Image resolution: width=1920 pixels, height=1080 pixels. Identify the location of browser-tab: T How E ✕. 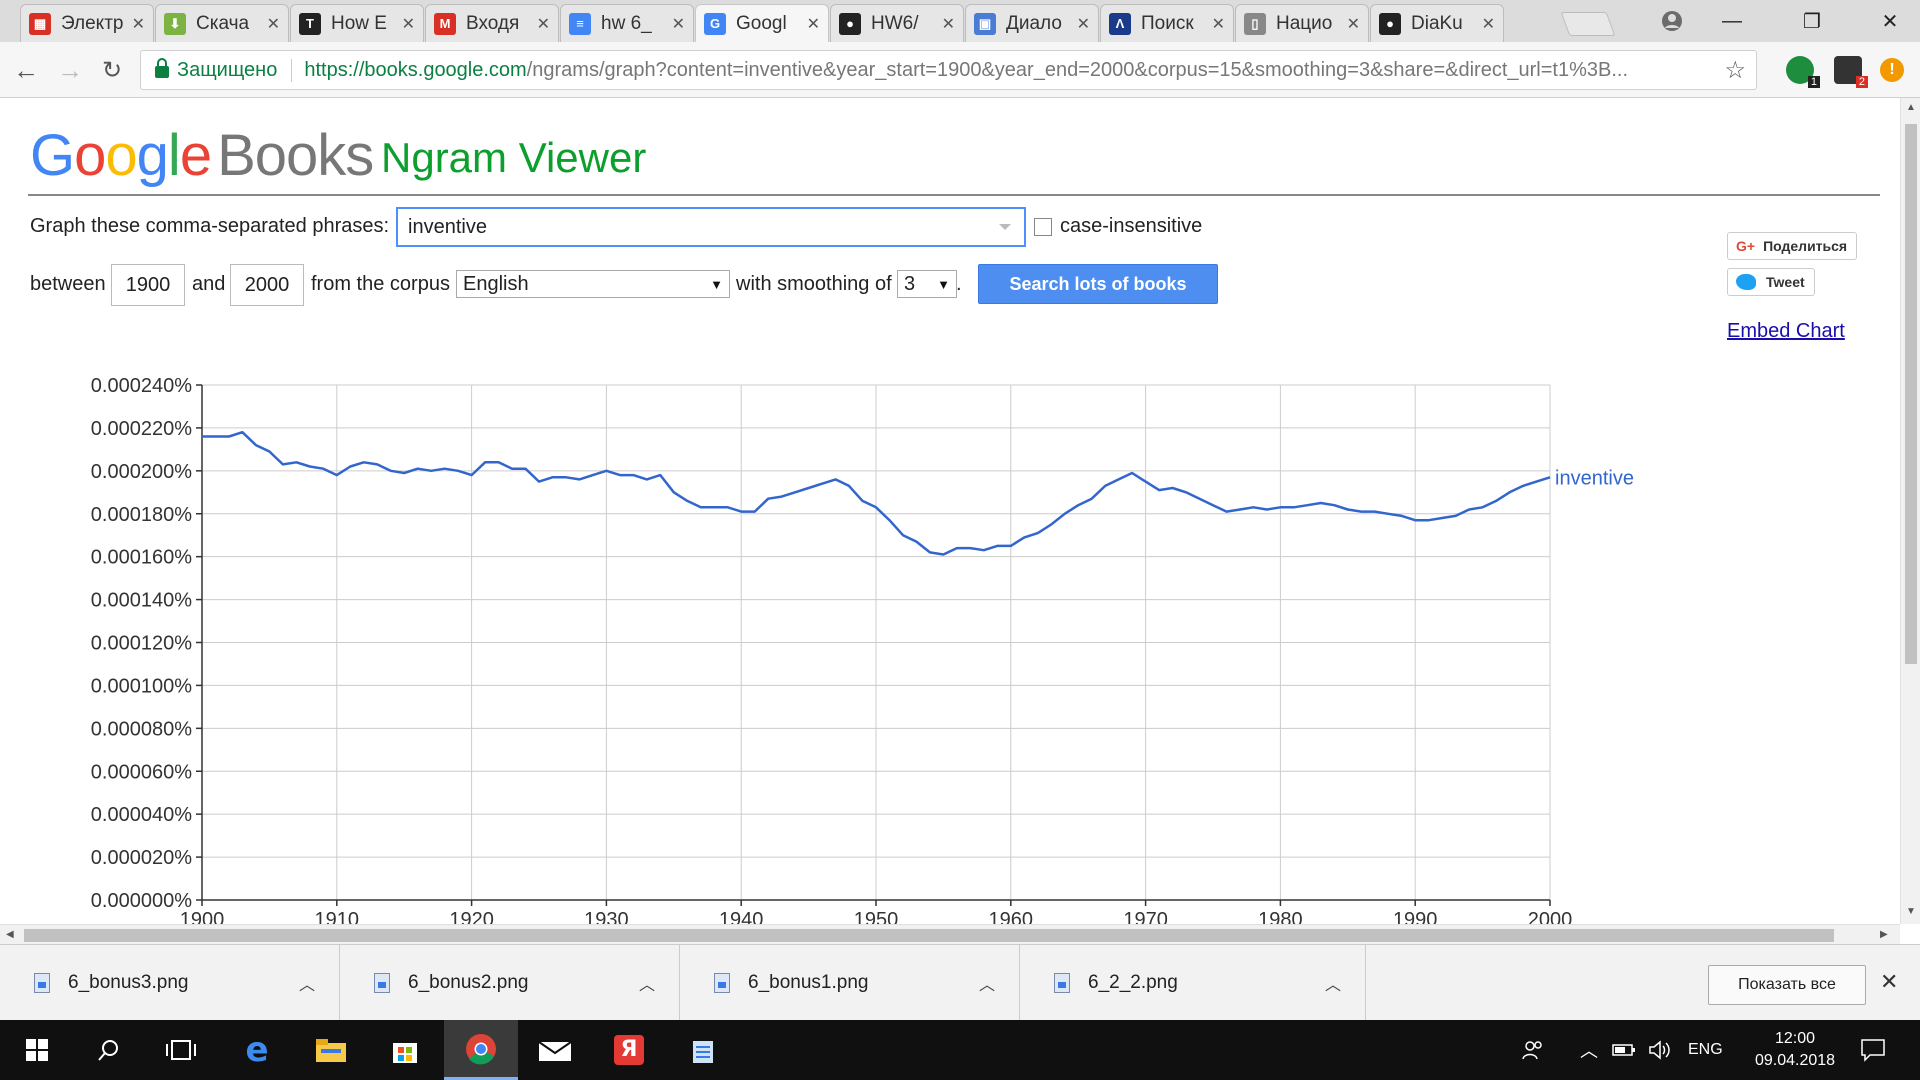
(357, 23).